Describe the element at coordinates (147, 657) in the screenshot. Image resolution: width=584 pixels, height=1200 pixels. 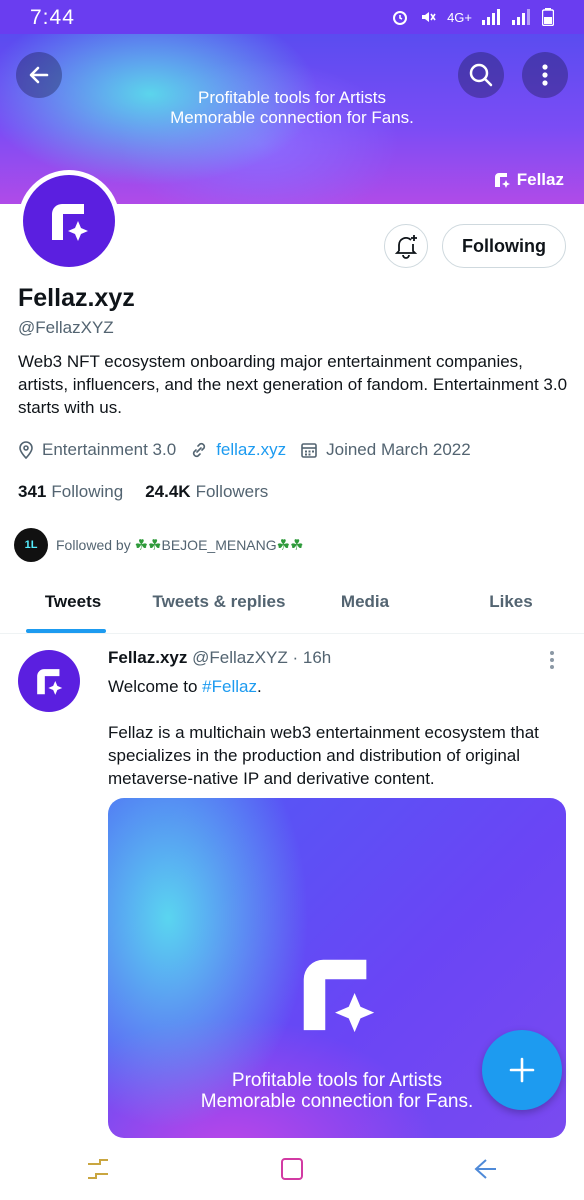
I see `tweet-author-name: Fellaz.xyz` at that location.